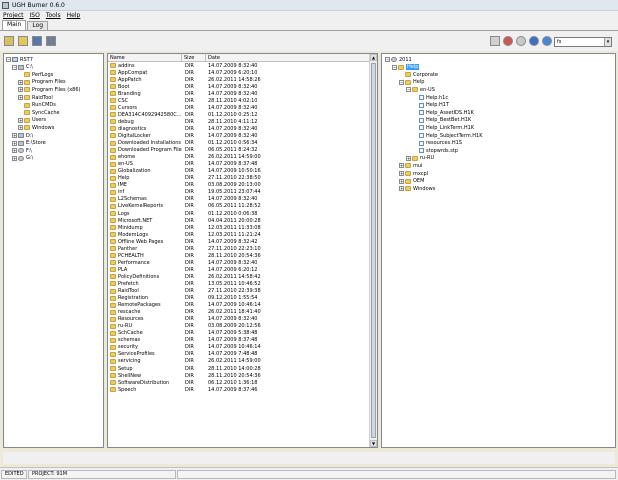 Image resolution: width=618 pixels, height=480 pixels. What do you see at coordinates (239, 107) in the screenshot?
I see `list-item: Cursors DIR 14.07.2009 8:32:40` at bounding box center [239, 107].